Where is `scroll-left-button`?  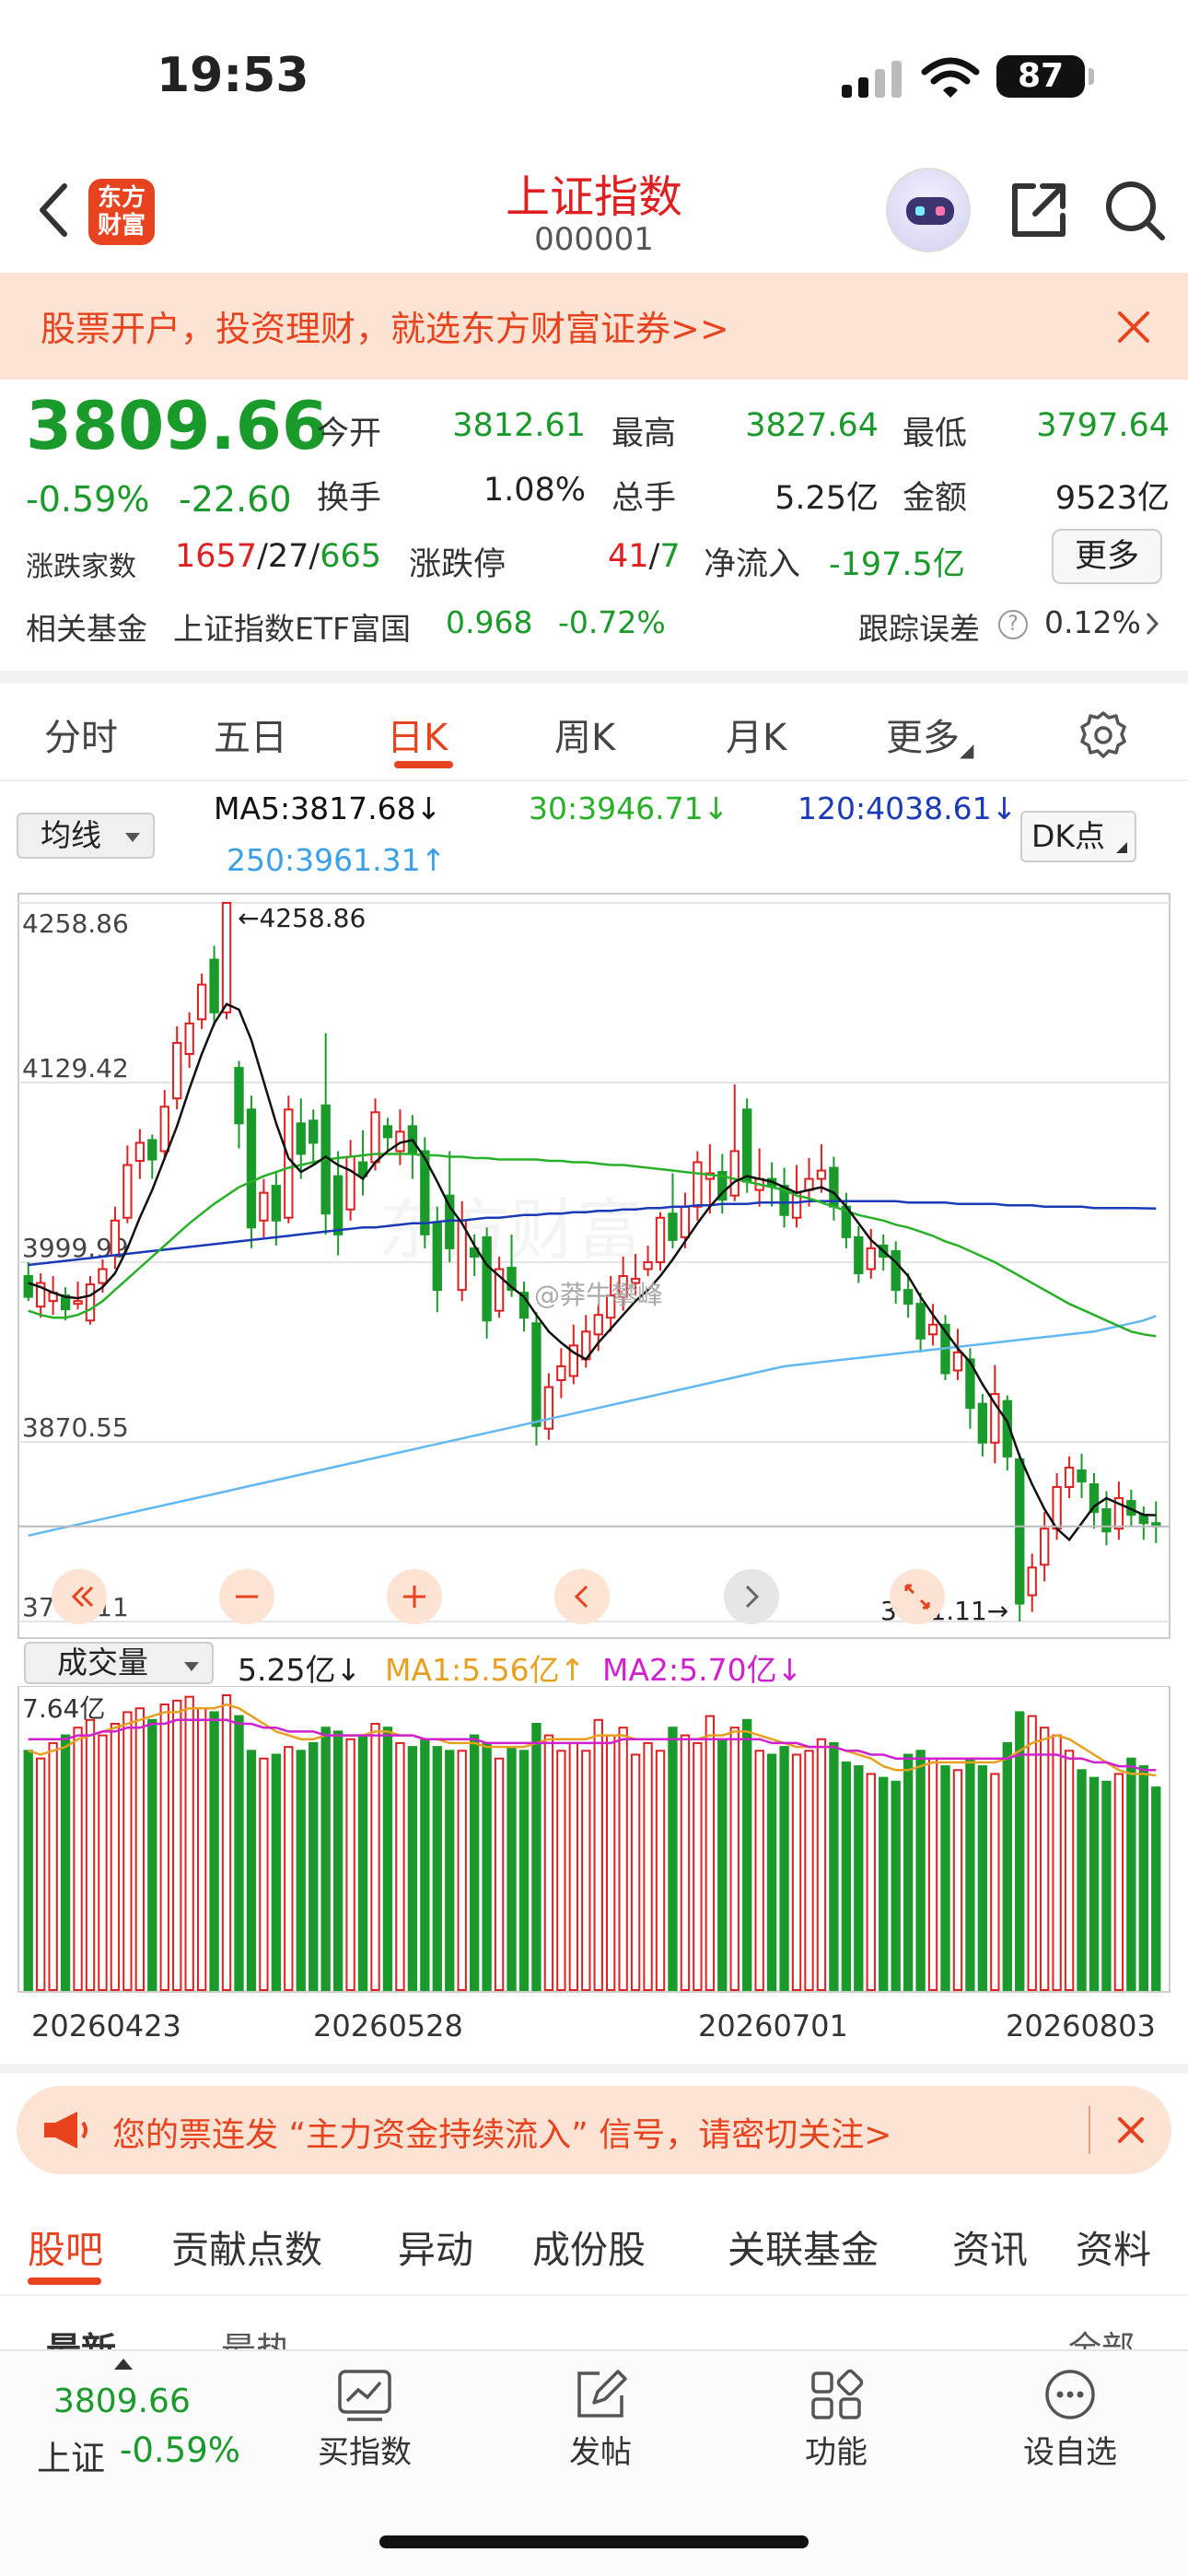 scroll-left-button is located at coordinates (582, 1596).